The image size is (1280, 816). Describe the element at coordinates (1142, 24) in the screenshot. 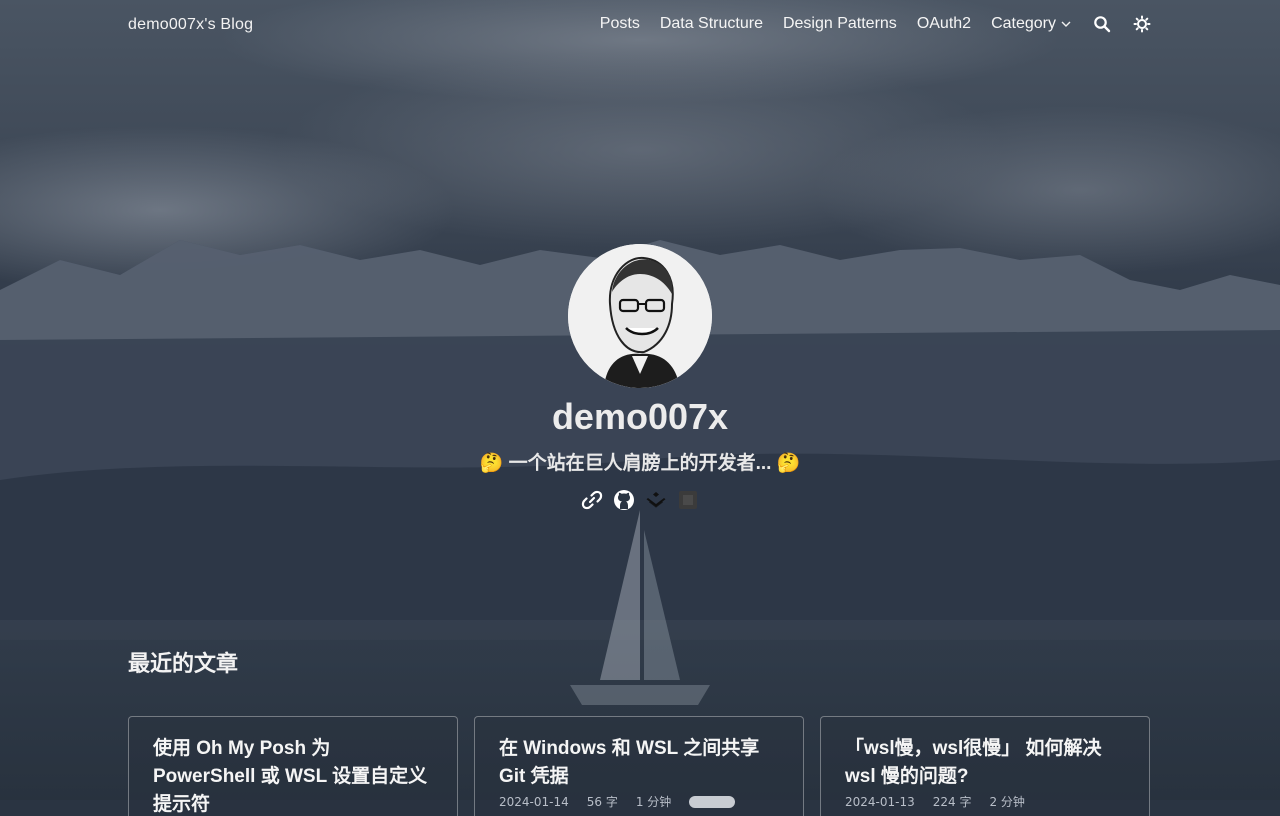

I see `theme-toggle-icon` at that location.